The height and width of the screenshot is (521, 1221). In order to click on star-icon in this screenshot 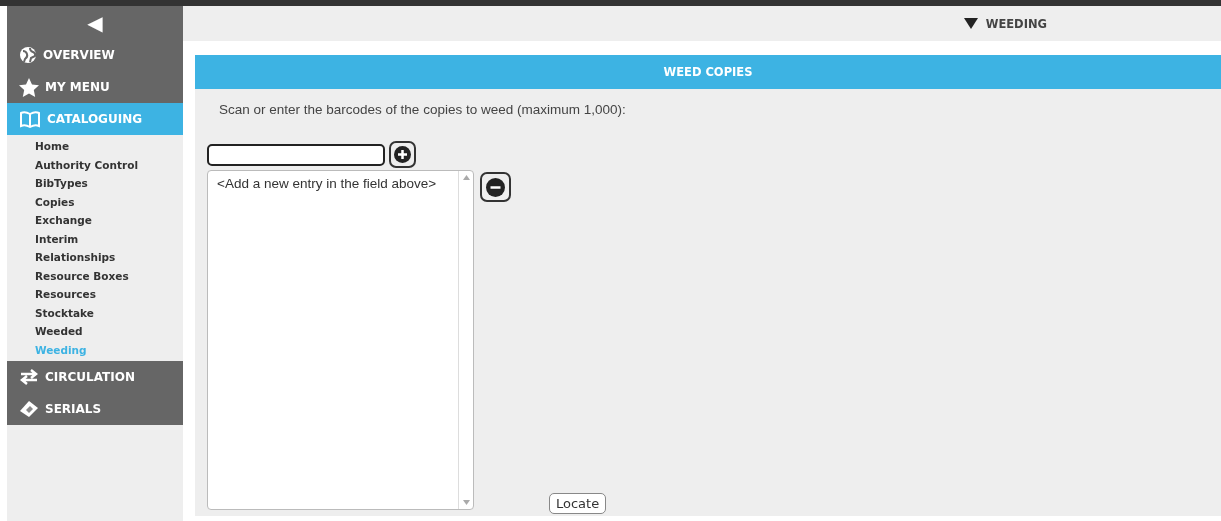, I will do `click(29, 87)`.